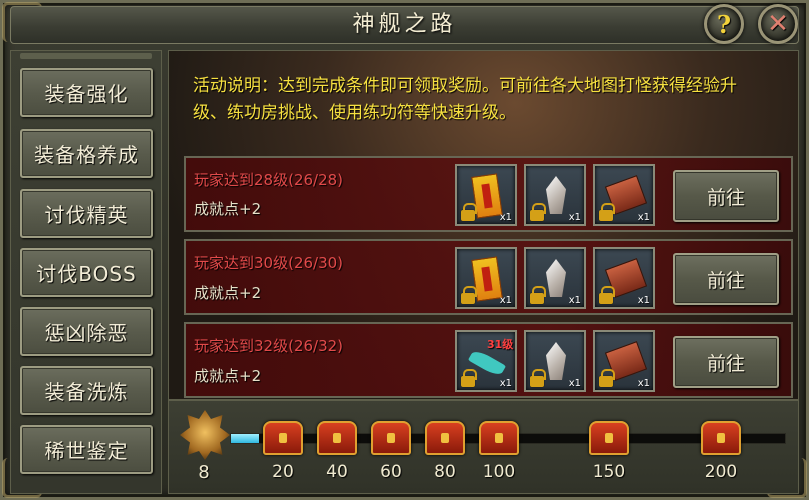  I want to click on question-mark-icon: ?, so click(724, 24).